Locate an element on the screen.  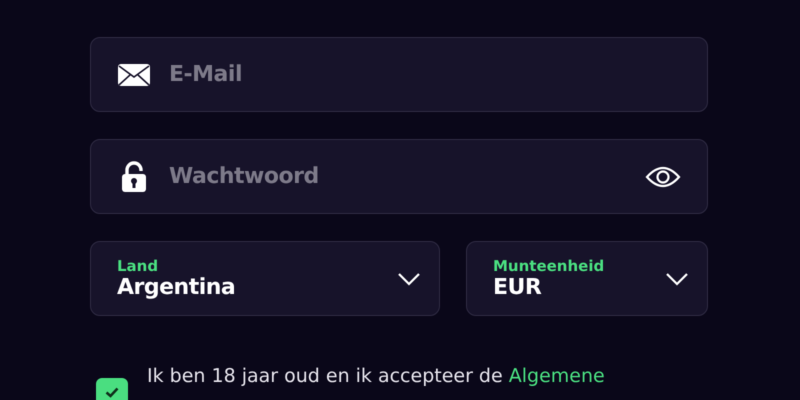
email-field: E-Mail is located at coordinates (399, 74).